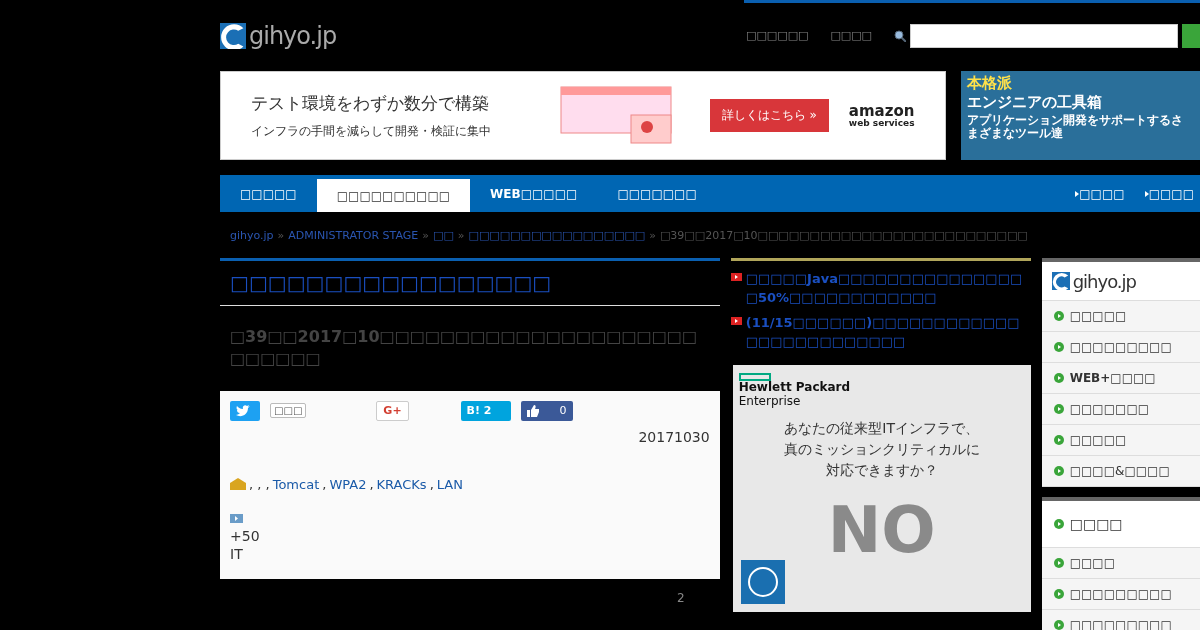 The height and width of the screenshot is (630, 1200). What do you see at coordinates (278, 35) in the screenshot?
I see `site-logo: gihyo.jp` at bounding box center [278, 35].